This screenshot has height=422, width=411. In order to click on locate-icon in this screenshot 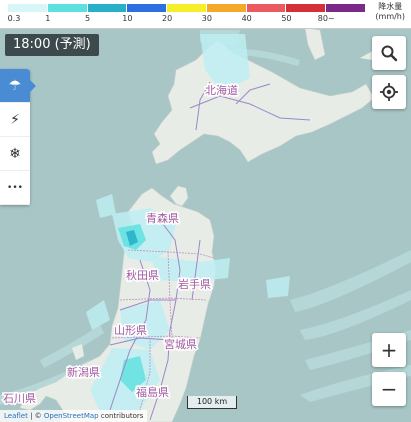, I will do `click(389, 92)`.